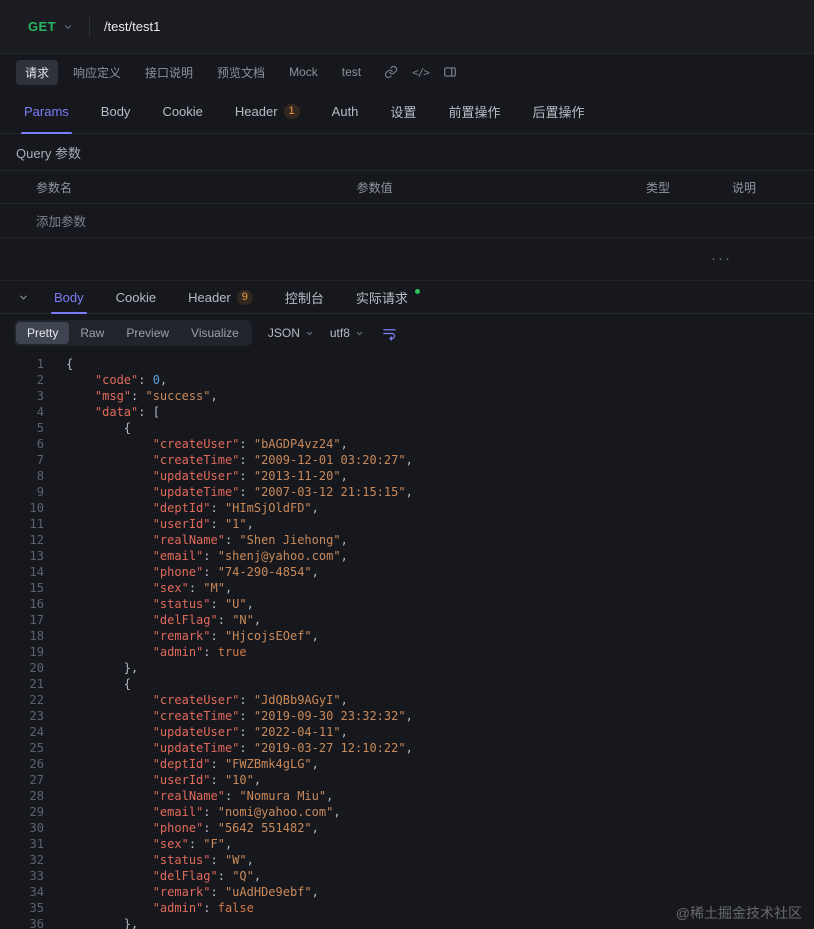 This screenshot has height=929, width=814. Describe the element at coordinates (440, 492) in the screenshot. I see `code-line: "updateTime": "2007-03-12 21:15:15",` at that location.